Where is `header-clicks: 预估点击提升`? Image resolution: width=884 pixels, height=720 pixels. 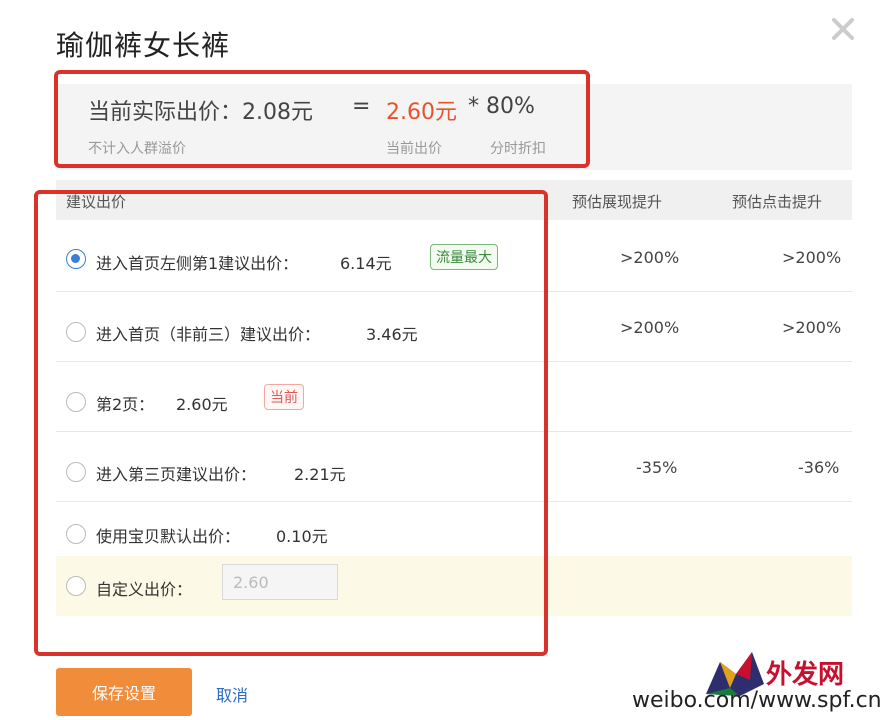
header-clicks: 预估点击提升 is located at coordinates (777, 202).